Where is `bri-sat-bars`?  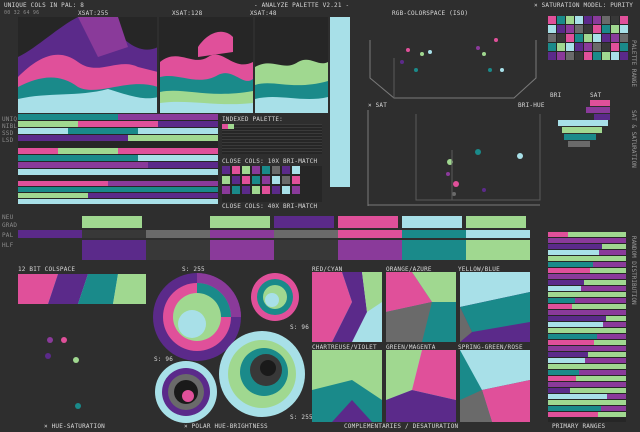
bri-sat-bars is located at coordinates (588, 125).